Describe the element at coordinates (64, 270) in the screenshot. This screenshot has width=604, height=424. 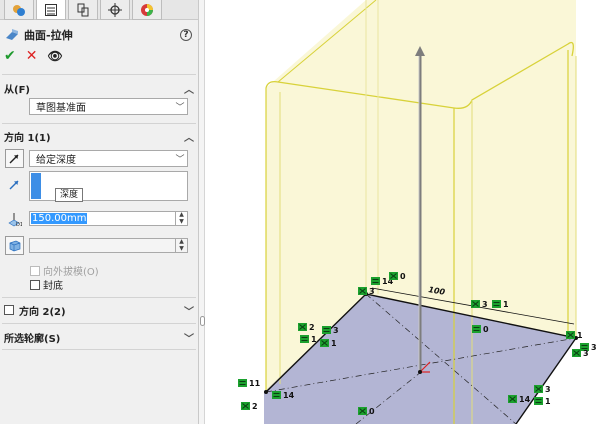
I see `draft-outward-option: 向外拔模(O)` at that location.